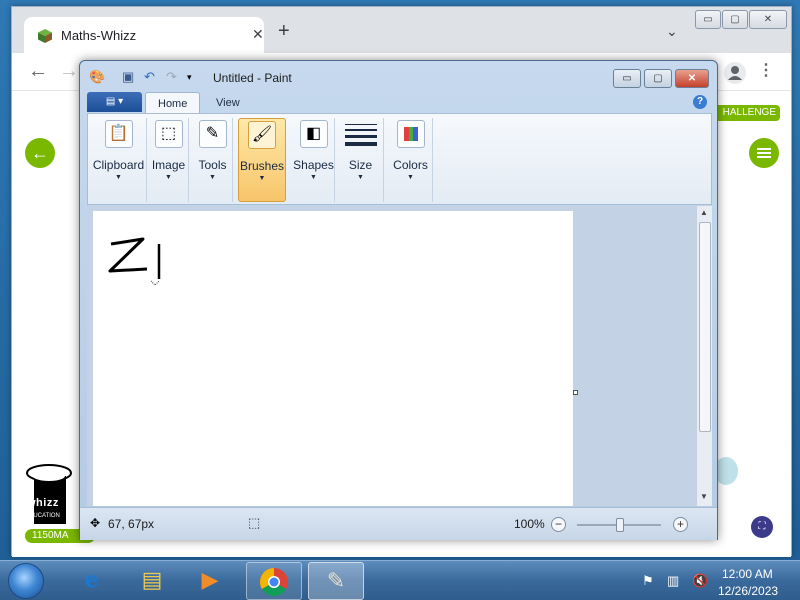 This screenshot has width=800, height=600. What do you see at coordinates (313, 165) in the screenshot?
I see `shapes-label: Shapes` at bounding box center [313, 165].